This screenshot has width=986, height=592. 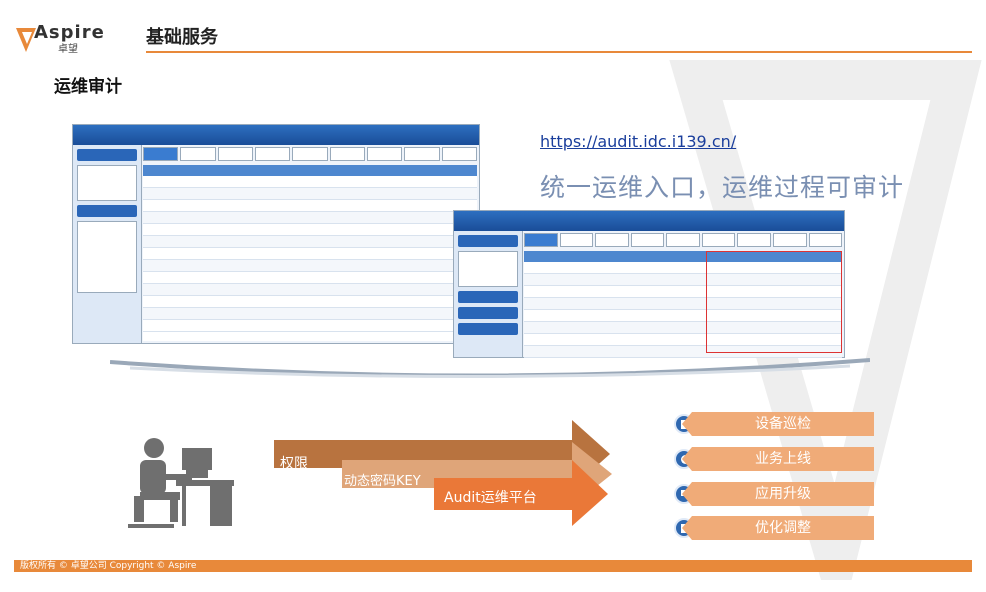 I want to click on flow-step-audit-platform: Audit运维平台, so click(x=490, y=498).